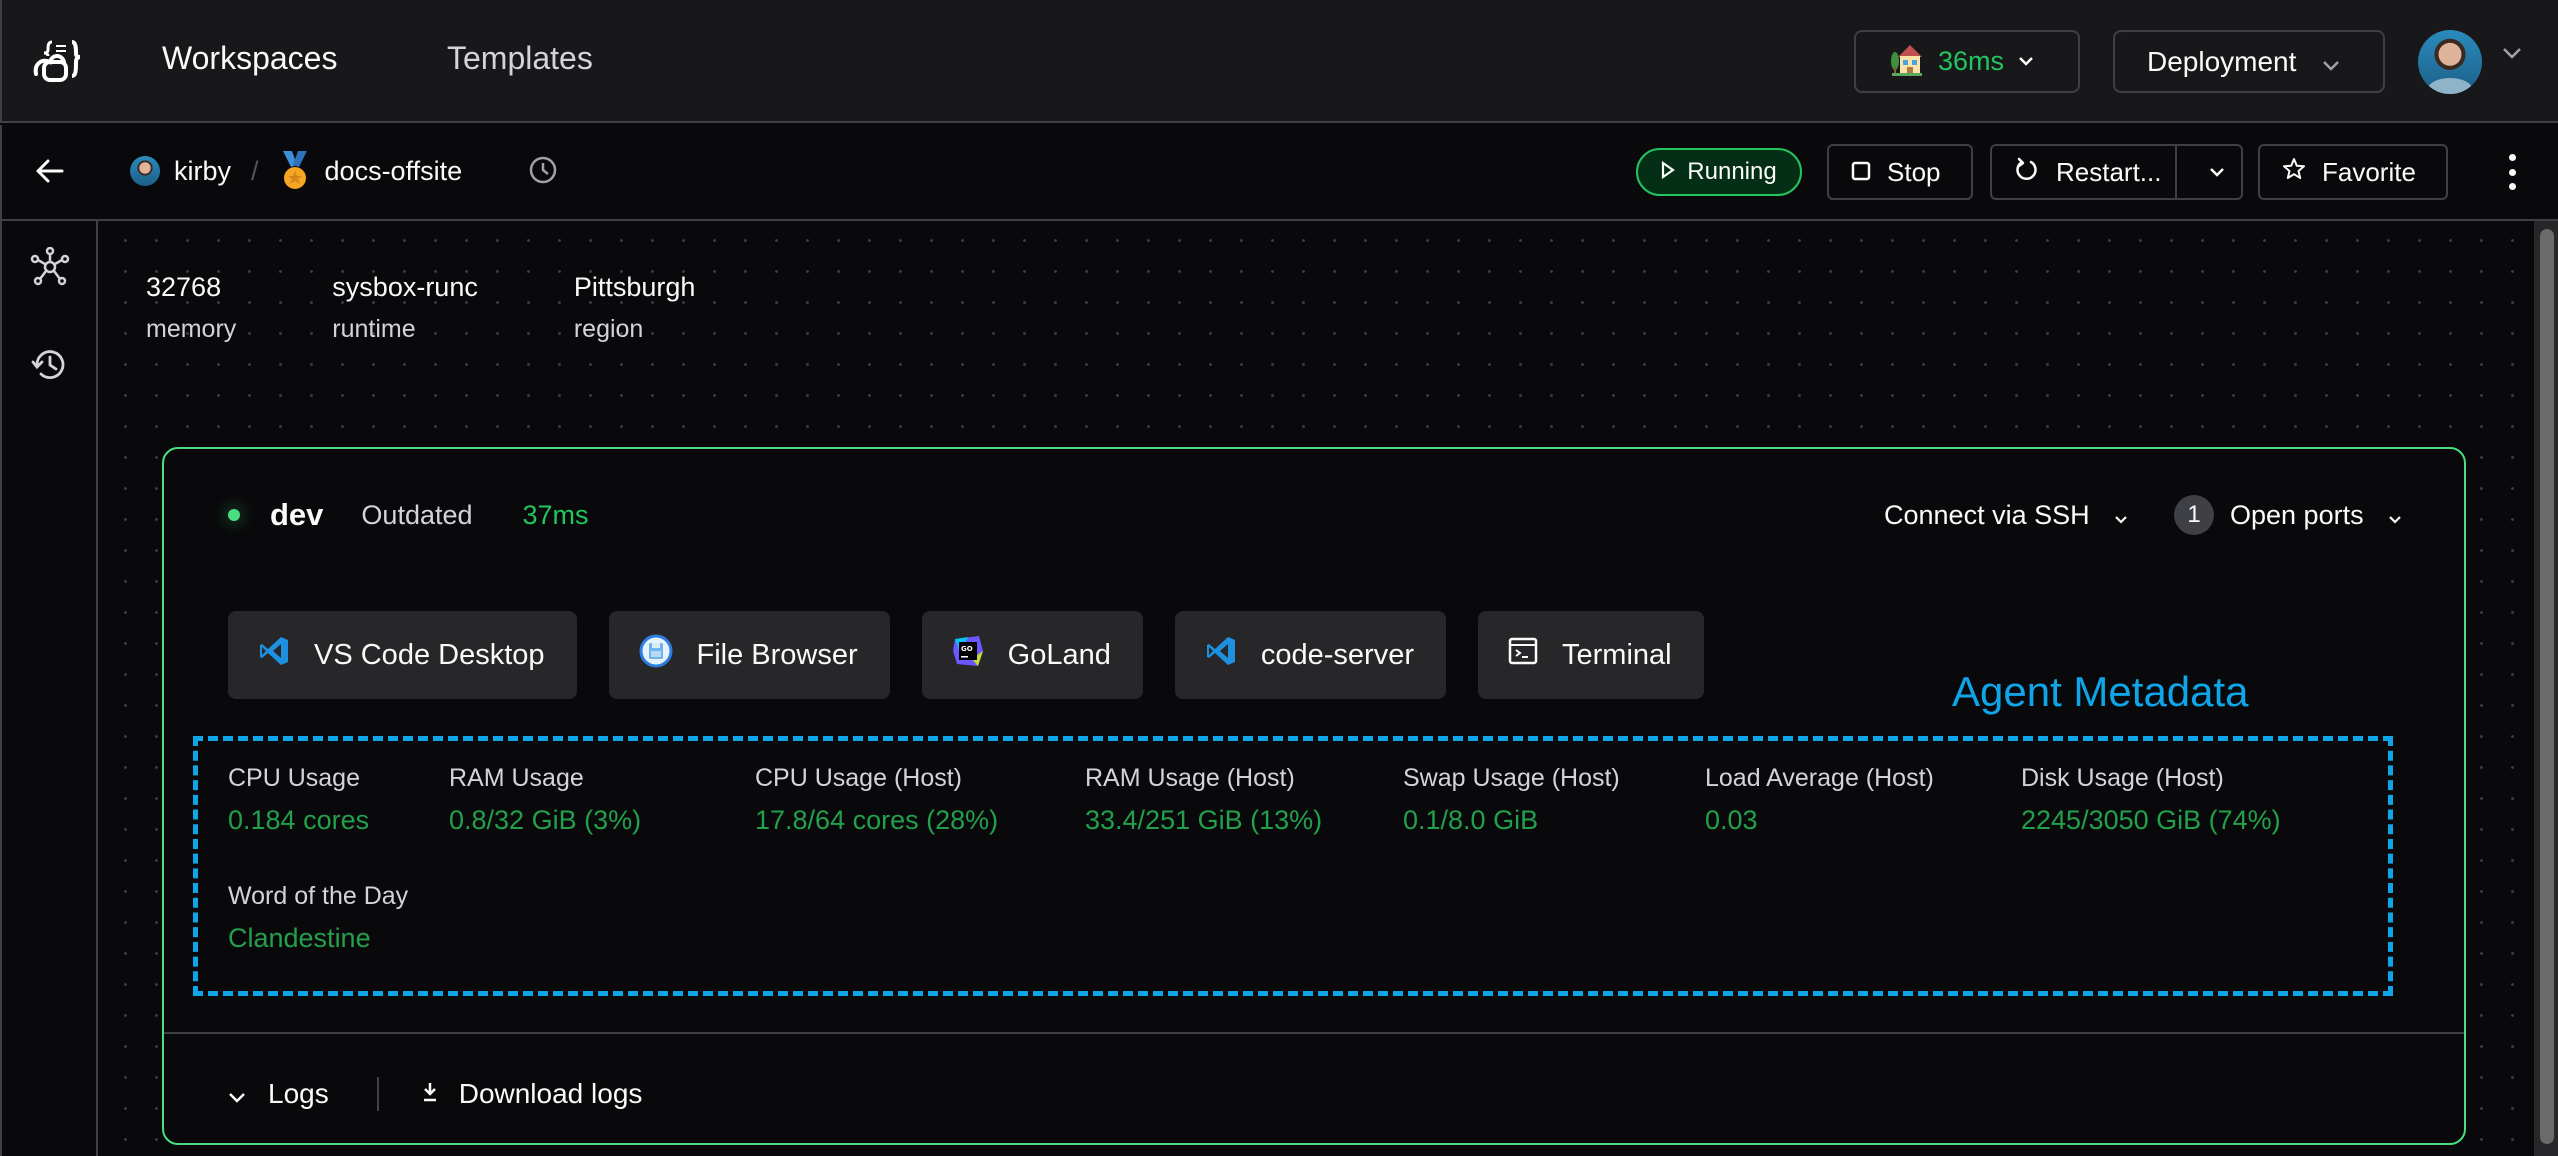 This screenshot has width=2558, height=1156. Describe the element at coordinates (1471, 820) in the screenshot. I see `metadata-value: 0.1/8.0 GiB` at that location.